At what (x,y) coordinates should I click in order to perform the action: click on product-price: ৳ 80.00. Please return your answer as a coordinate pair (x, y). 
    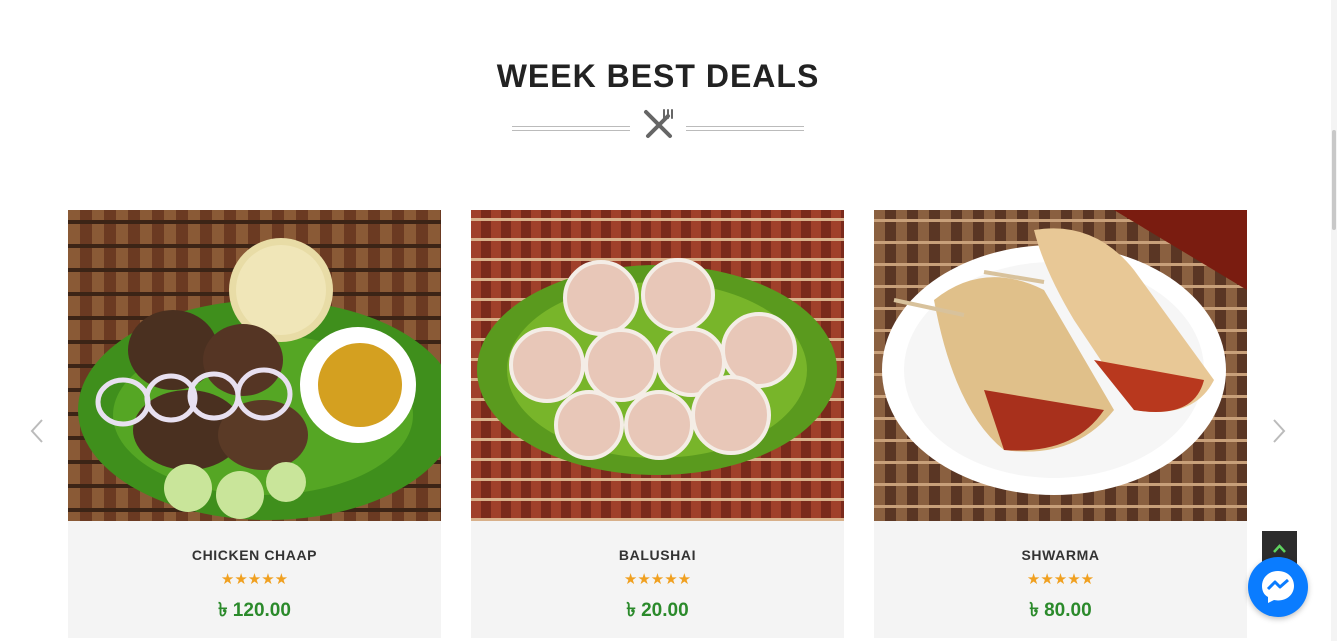
    Looking at the image, I should click on (1060, 610).